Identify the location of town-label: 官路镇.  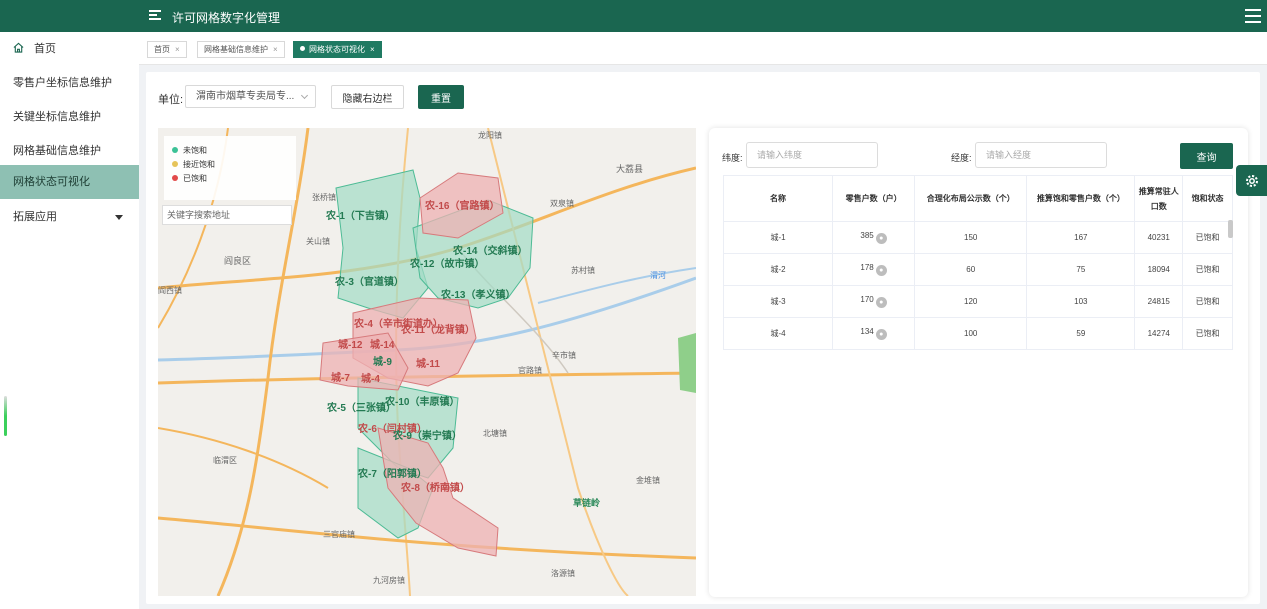
(530, 370).